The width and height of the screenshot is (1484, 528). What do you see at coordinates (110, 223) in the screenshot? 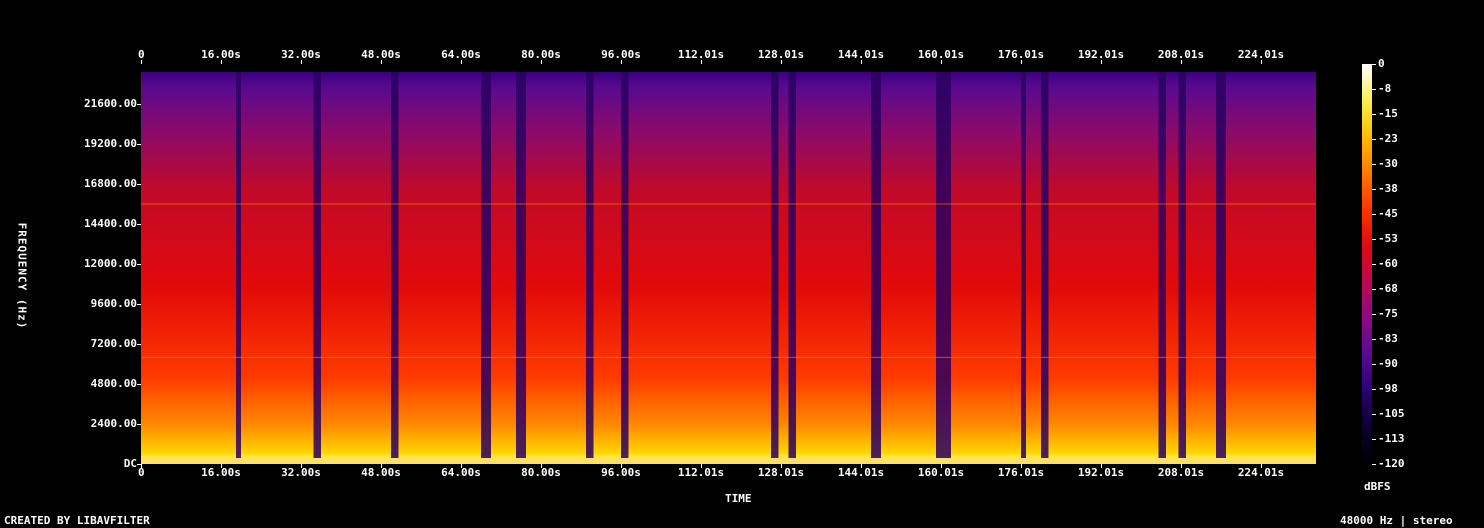
I see `y-tick-label: 14400.00` at bounding box center [110, 223].